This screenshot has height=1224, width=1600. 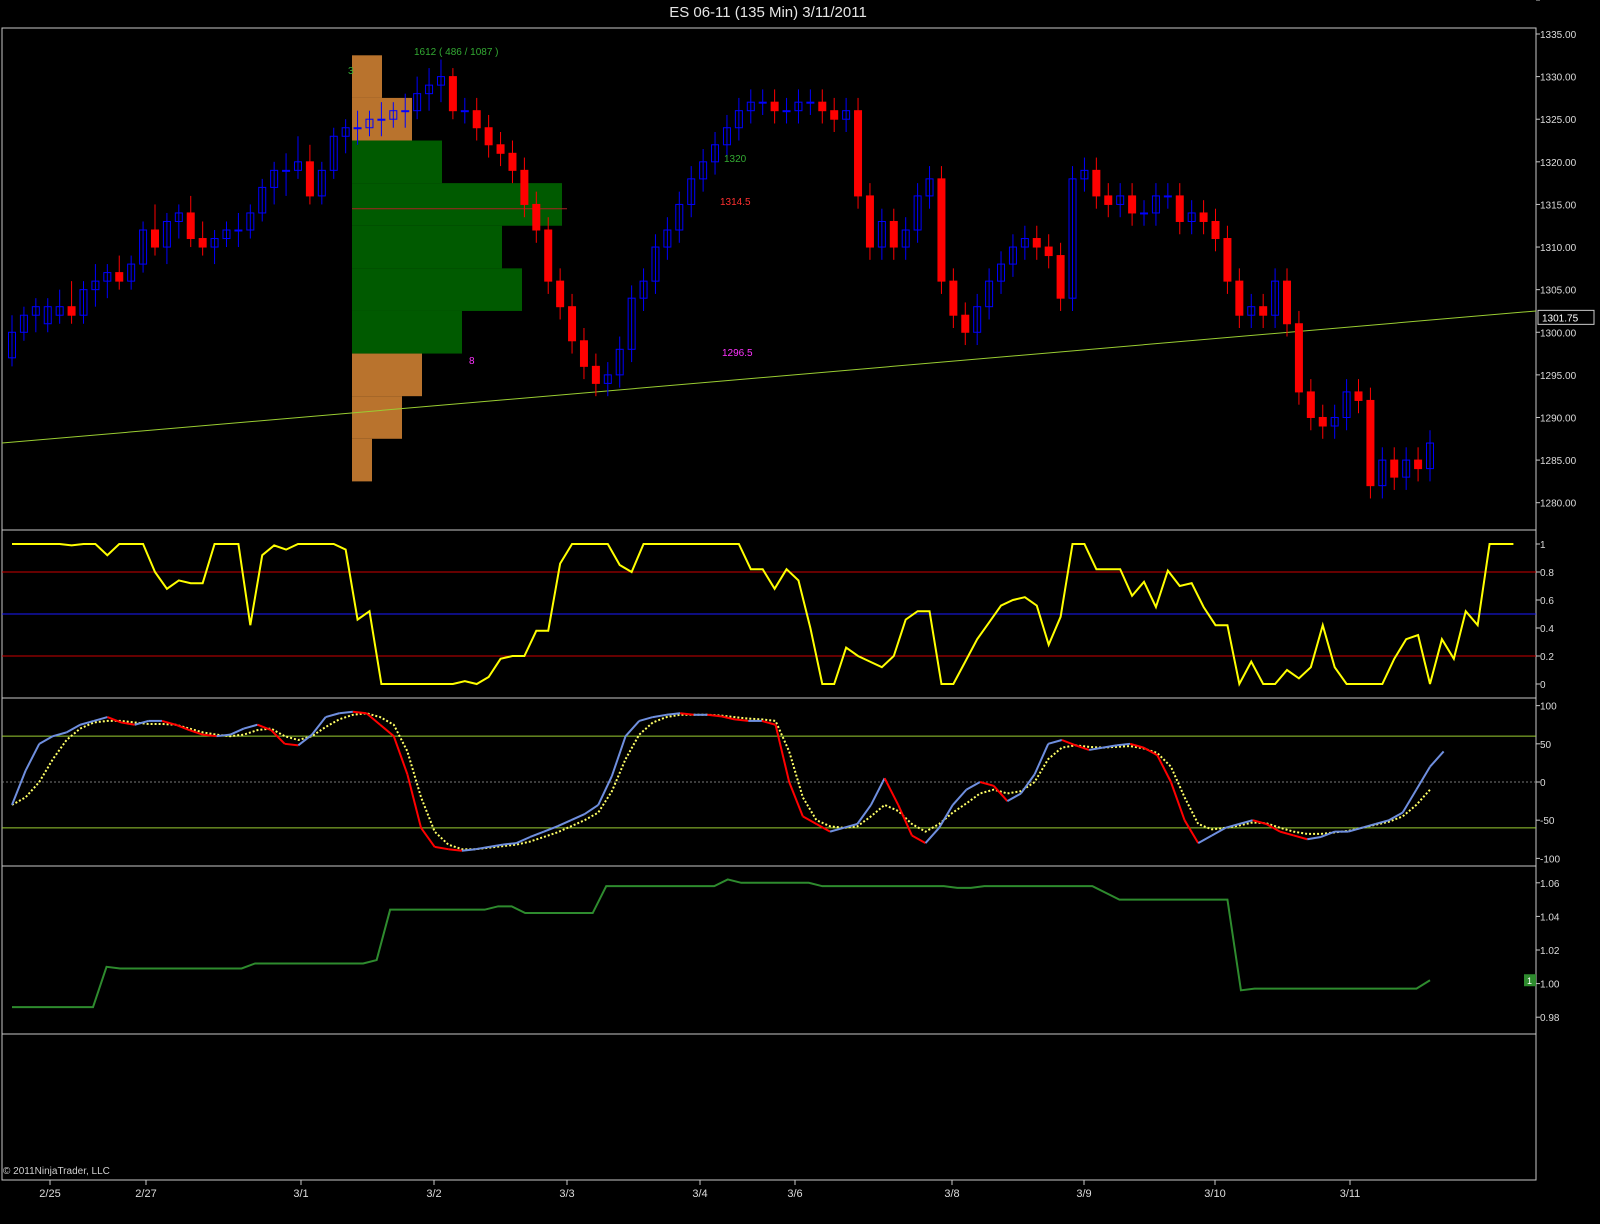 What do you see at coordinates (735, 202) in the screenshot?
I see `level-1314-label: 1314.5` at bounding box center [735, 202].